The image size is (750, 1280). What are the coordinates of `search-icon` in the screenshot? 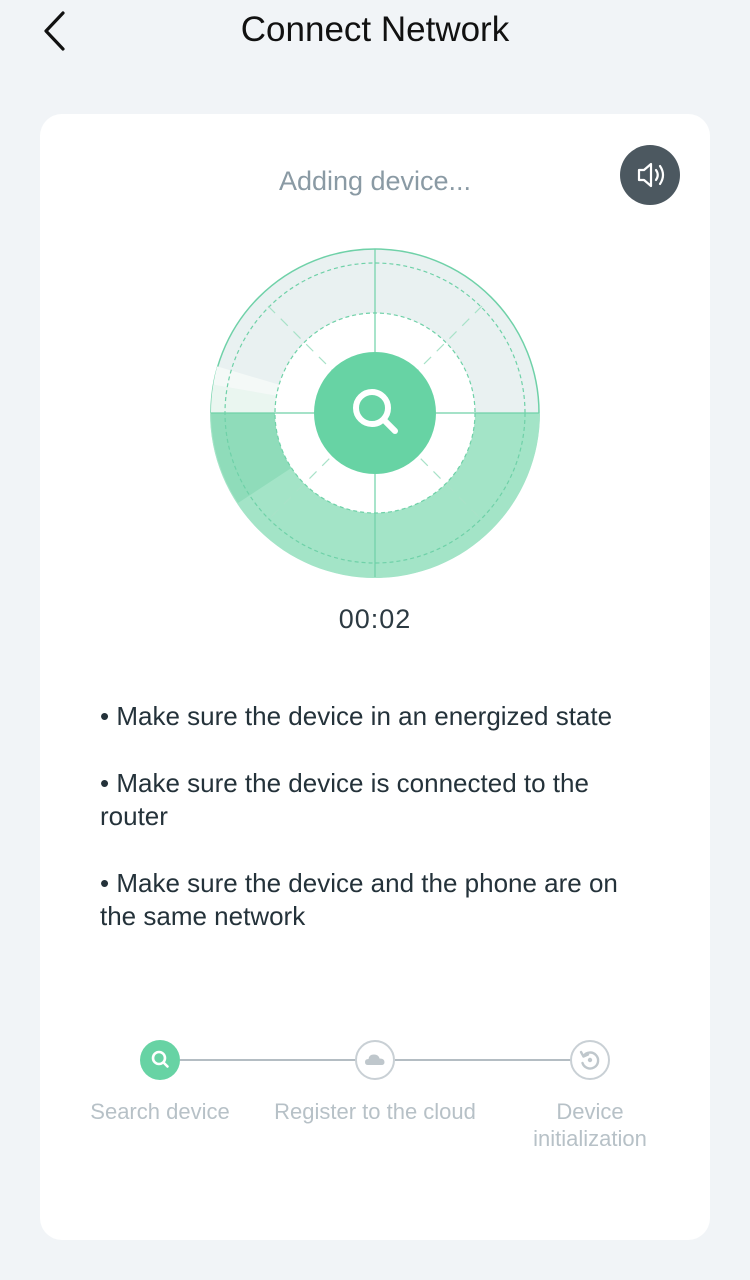 It's located at (160, 1059).